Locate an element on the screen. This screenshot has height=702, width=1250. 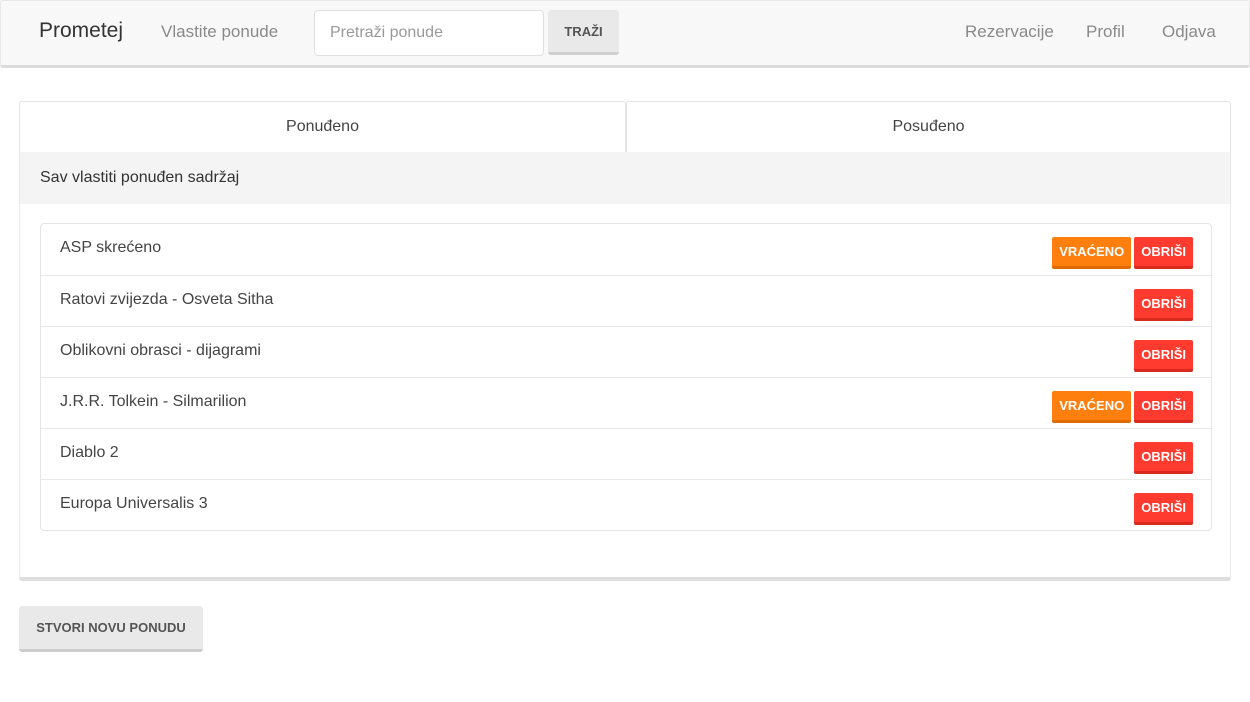
nav-profile: Profil is located at coordinates (1105, 32).